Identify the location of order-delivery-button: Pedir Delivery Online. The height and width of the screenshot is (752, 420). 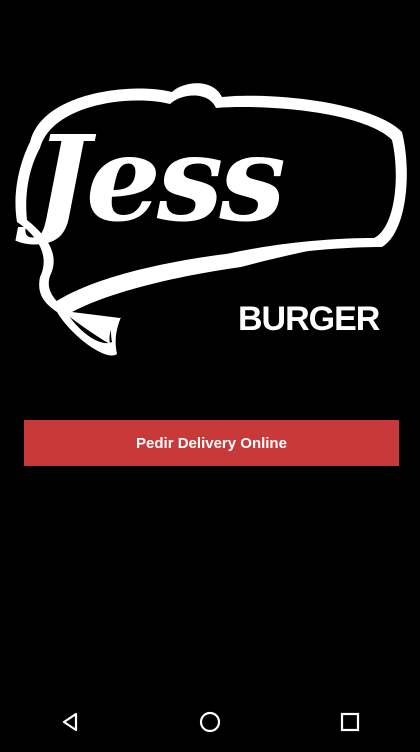
(211, 443).